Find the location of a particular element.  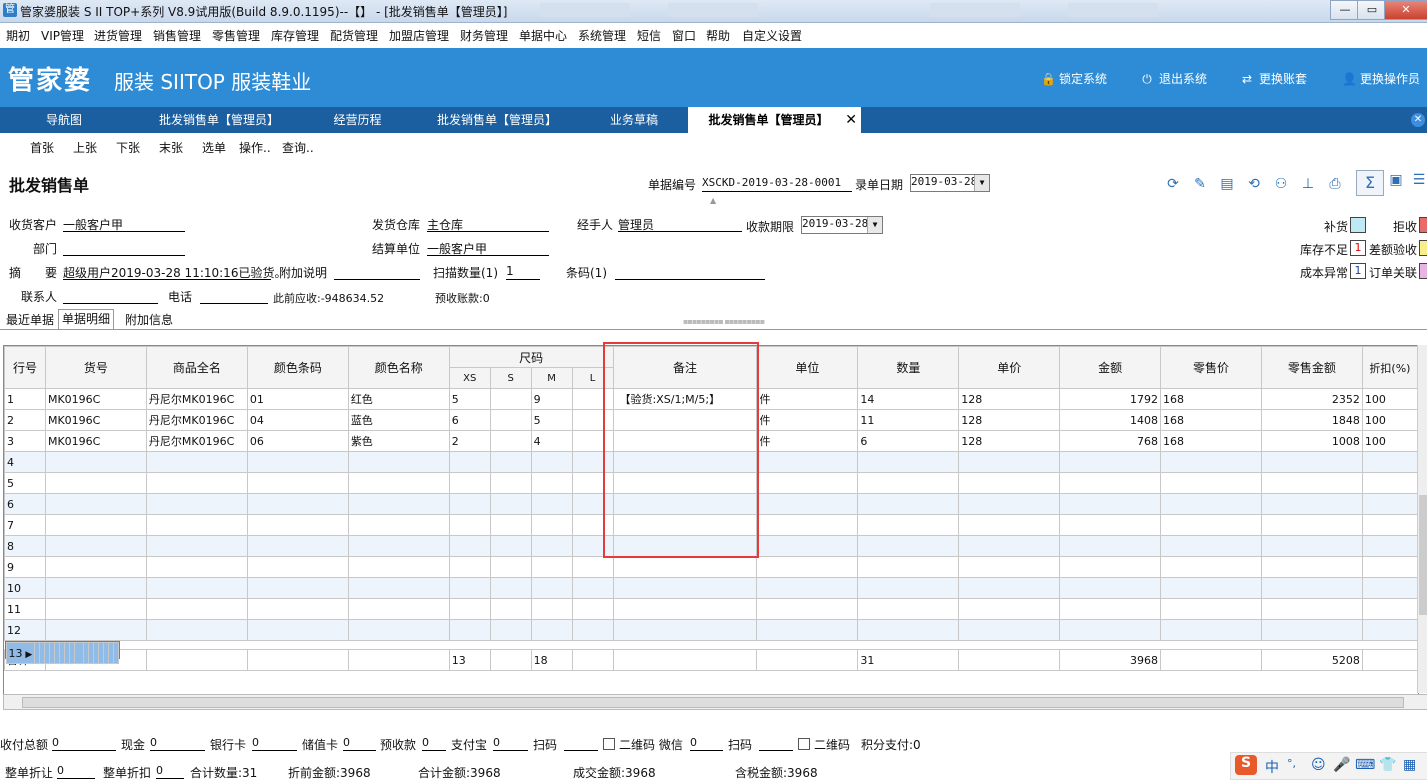

last-record-button: 末张 is located at coordinates (171, 147).